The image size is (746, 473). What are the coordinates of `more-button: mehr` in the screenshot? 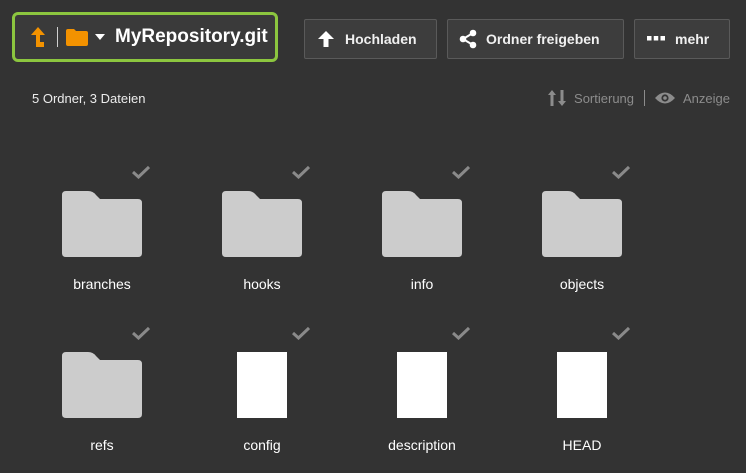 It's located at (682, 39).